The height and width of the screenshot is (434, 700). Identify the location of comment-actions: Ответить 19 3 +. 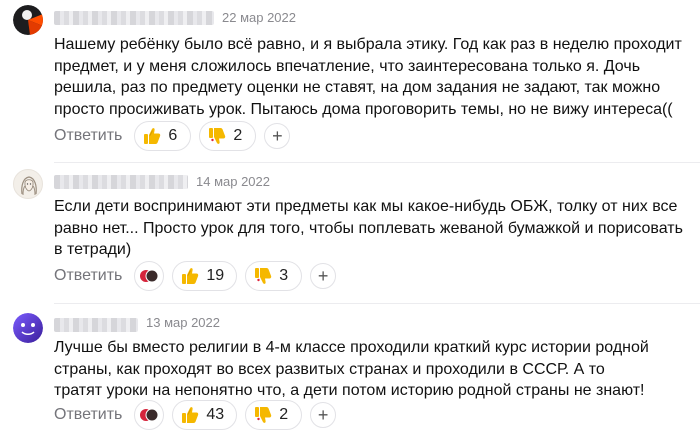
(195, 276).